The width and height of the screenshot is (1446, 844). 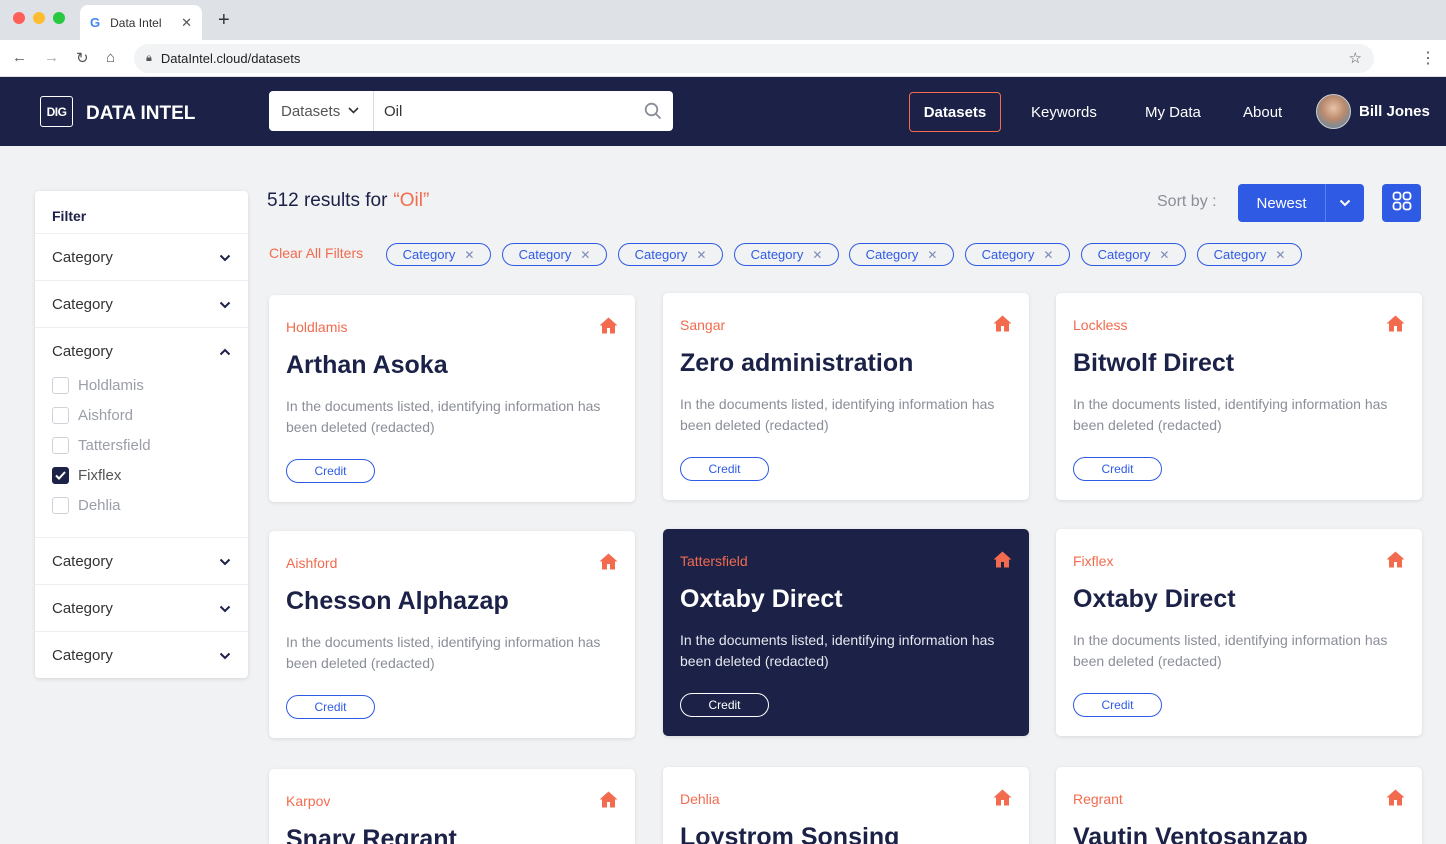 What do you see at coordinates (224, 20) in the screenshot?
I see `new-tab-icon: +` at bounding box center [224, 20].